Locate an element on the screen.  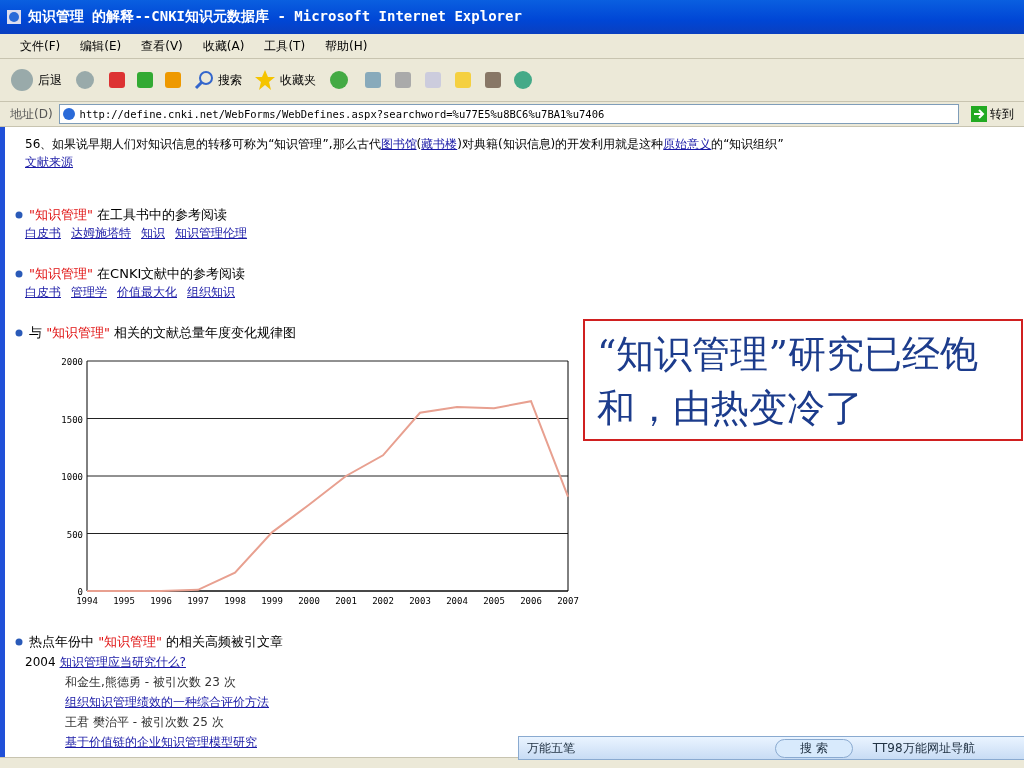
star-icon is located at coordinates (265, 80).